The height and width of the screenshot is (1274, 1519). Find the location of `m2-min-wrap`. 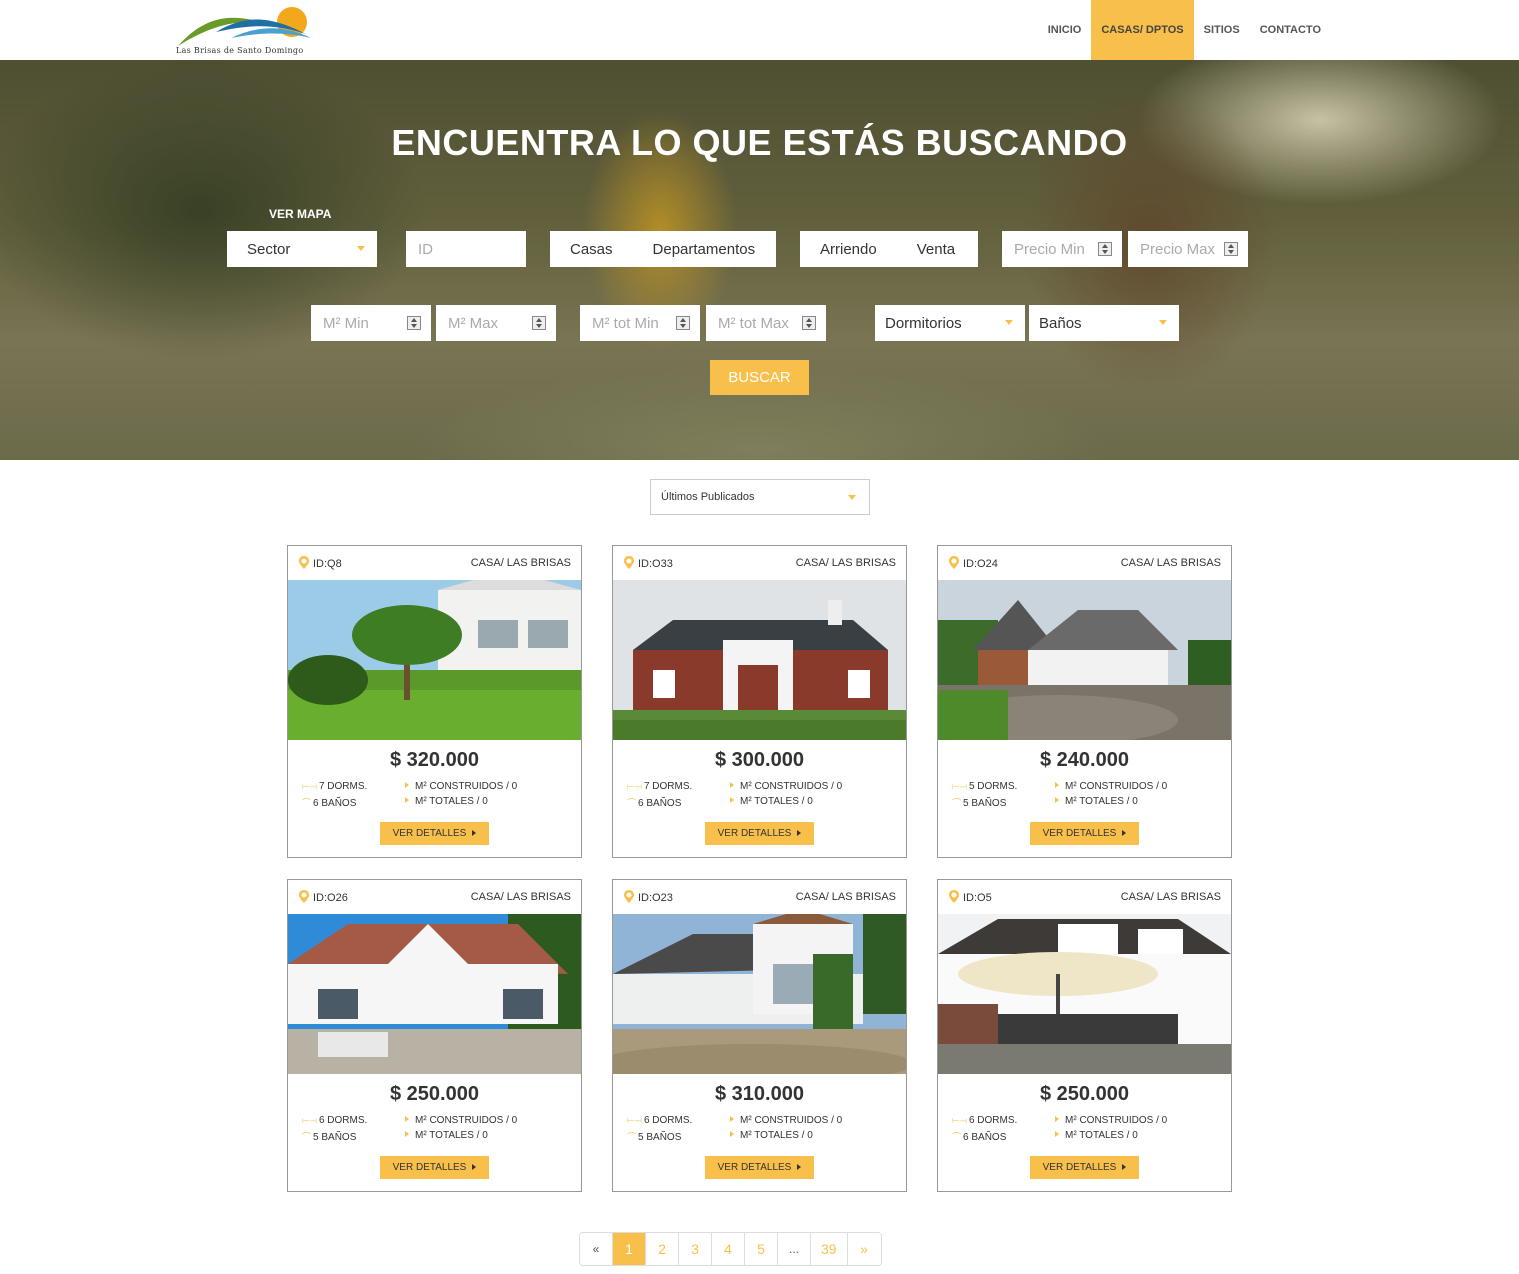

m2-min-wrap is located at coordinates (371, 323).